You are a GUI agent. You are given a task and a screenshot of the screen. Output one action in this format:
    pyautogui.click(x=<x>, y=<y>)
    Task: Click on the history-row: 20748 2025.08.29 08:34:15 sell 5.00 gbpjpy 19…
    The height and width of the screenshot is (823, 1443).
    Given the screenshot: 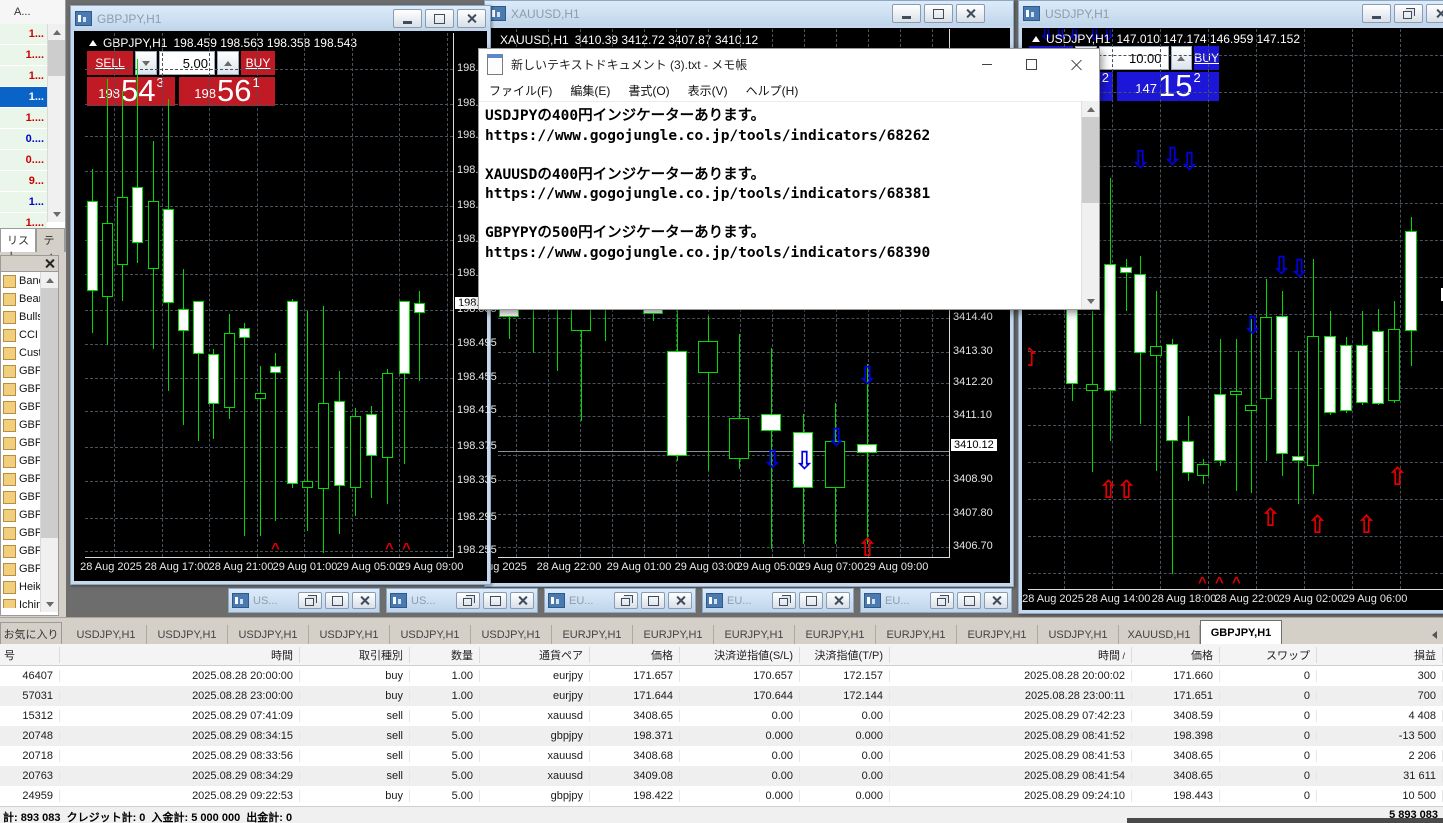 What is the action you would take?
    pyautogui.click(x=721, y=736)
    